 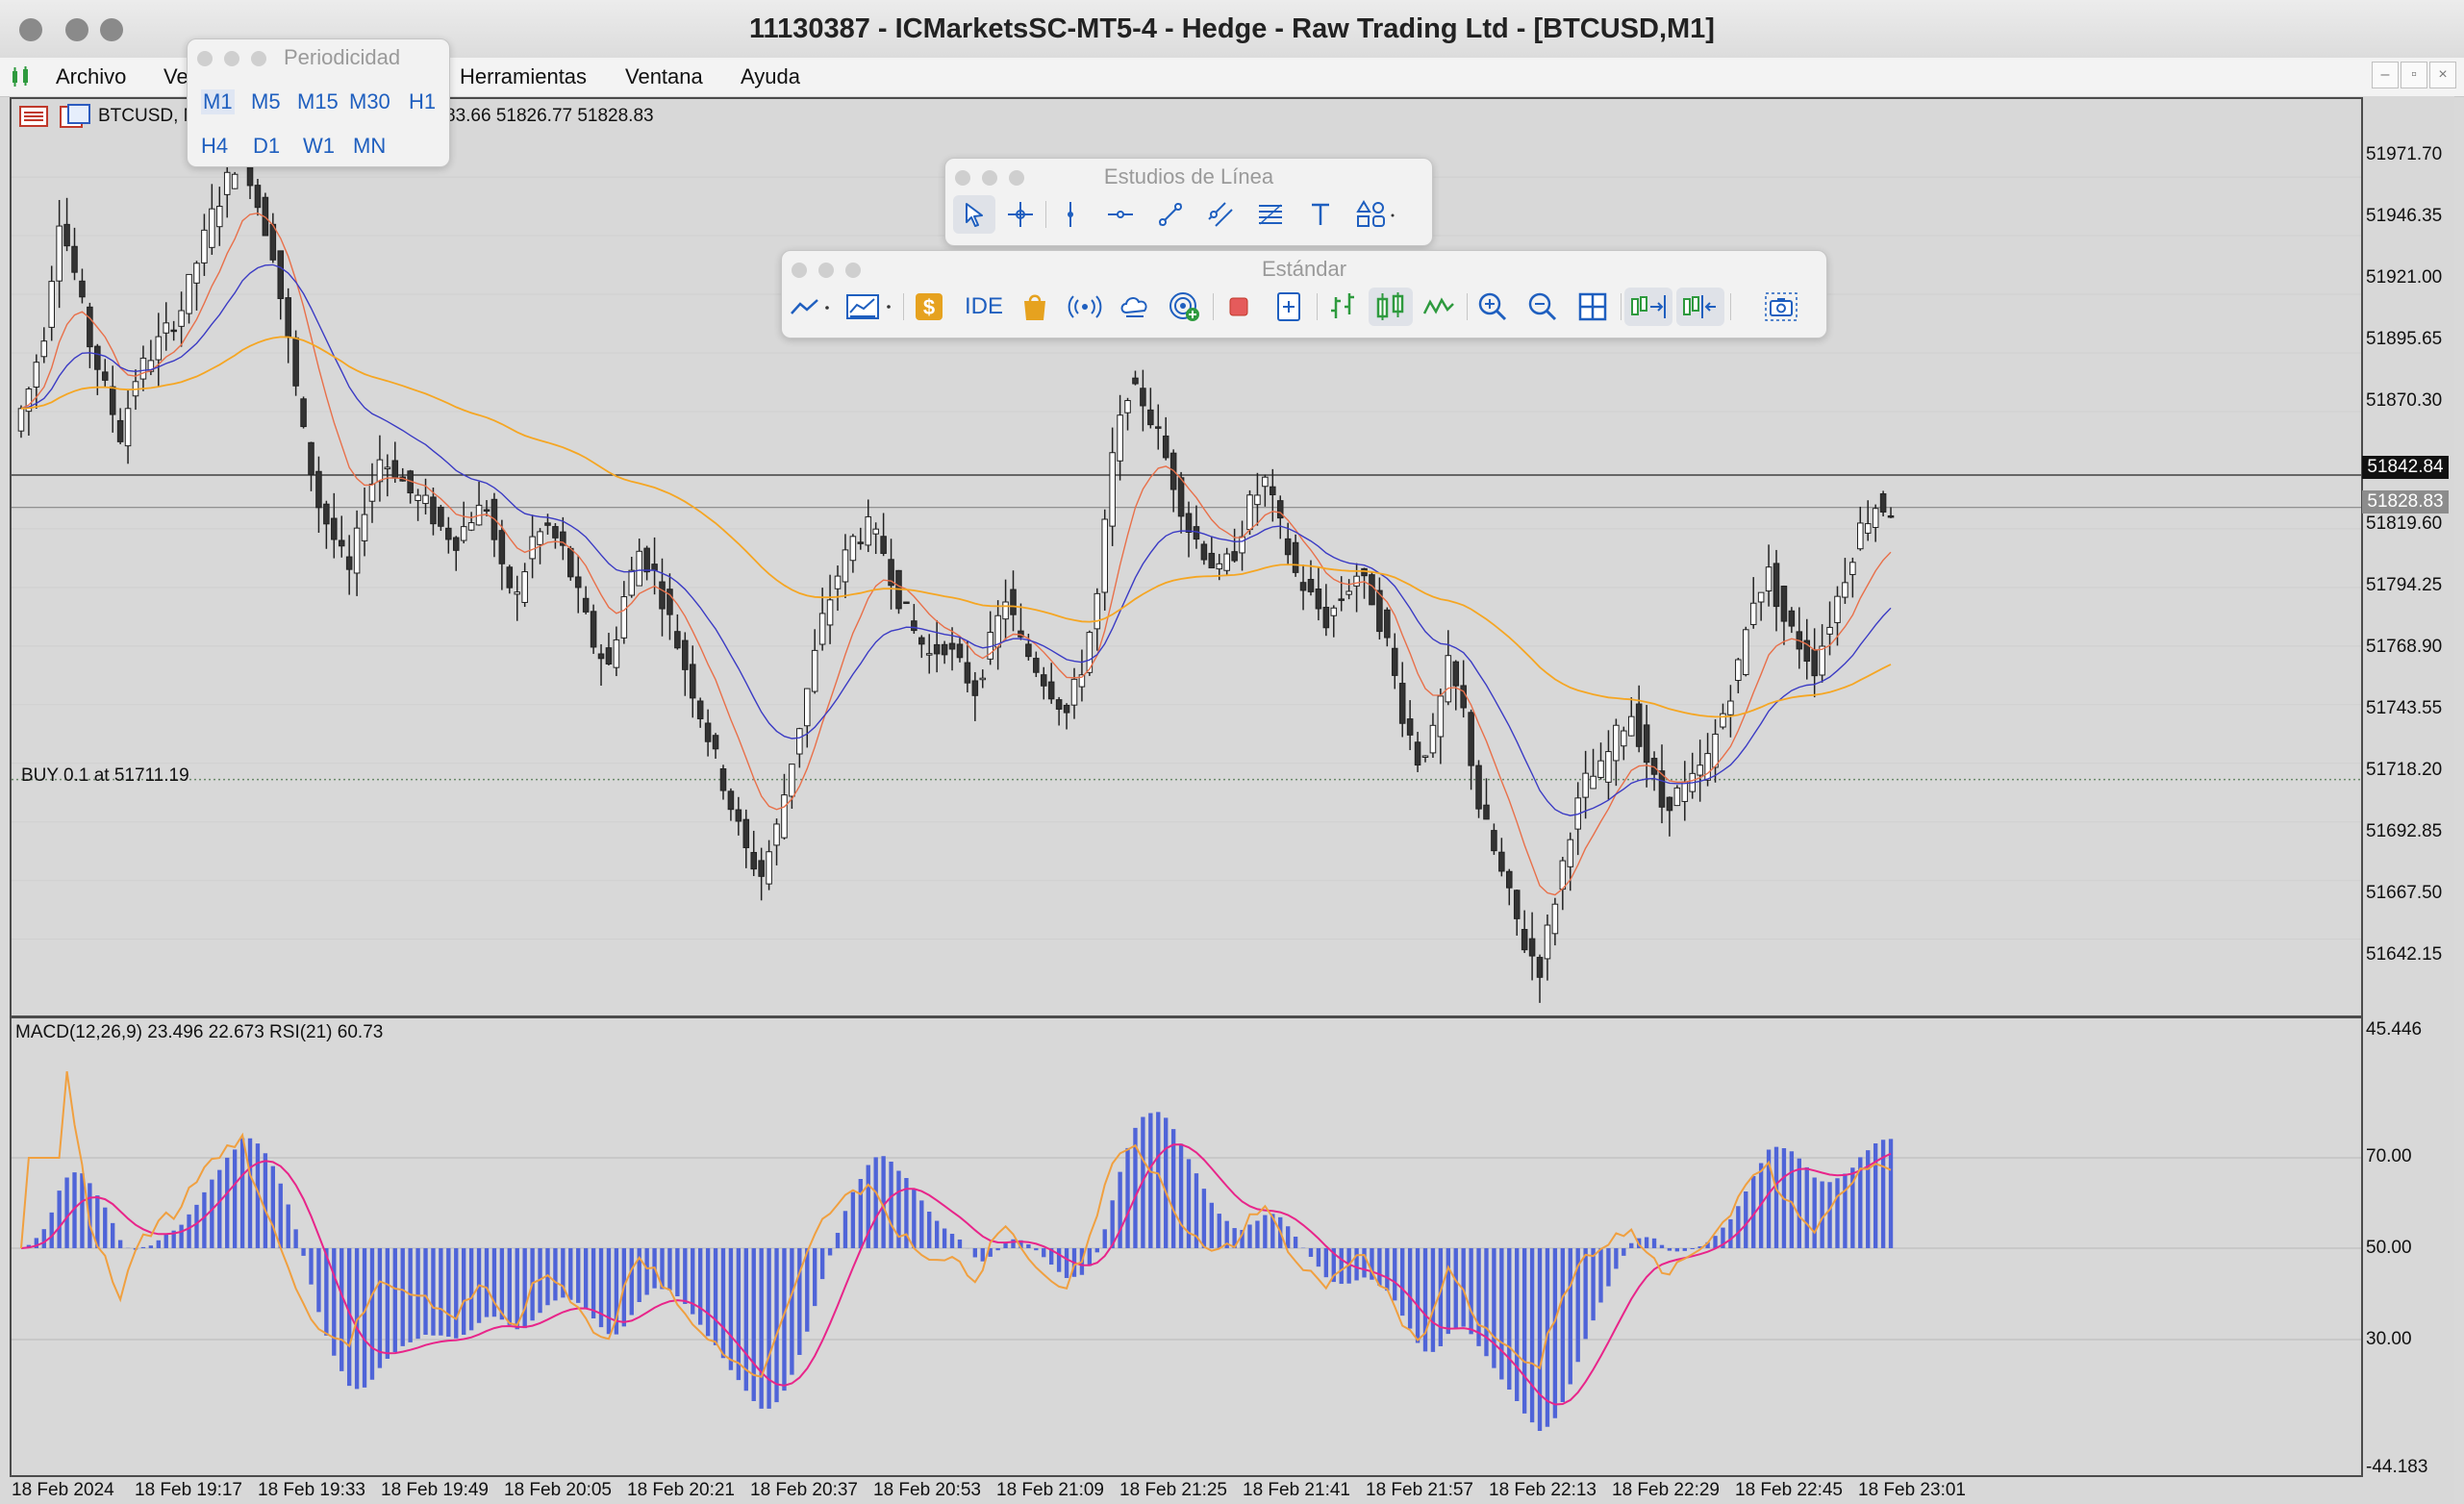 I want to click on period-m1-button: M1, so click(x=218, y=102).